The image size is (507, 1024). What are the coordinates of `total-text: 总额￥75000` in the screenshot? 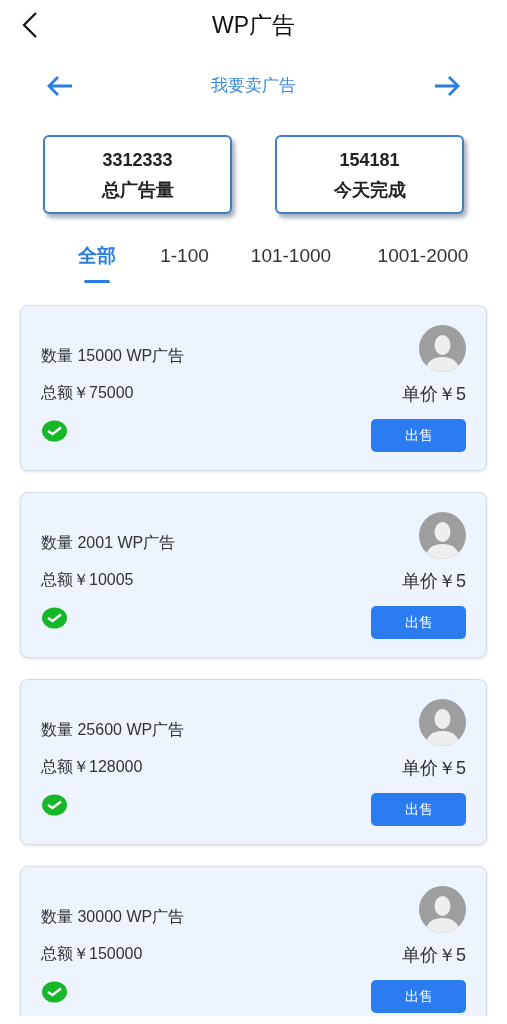 It's located at (87, 393).